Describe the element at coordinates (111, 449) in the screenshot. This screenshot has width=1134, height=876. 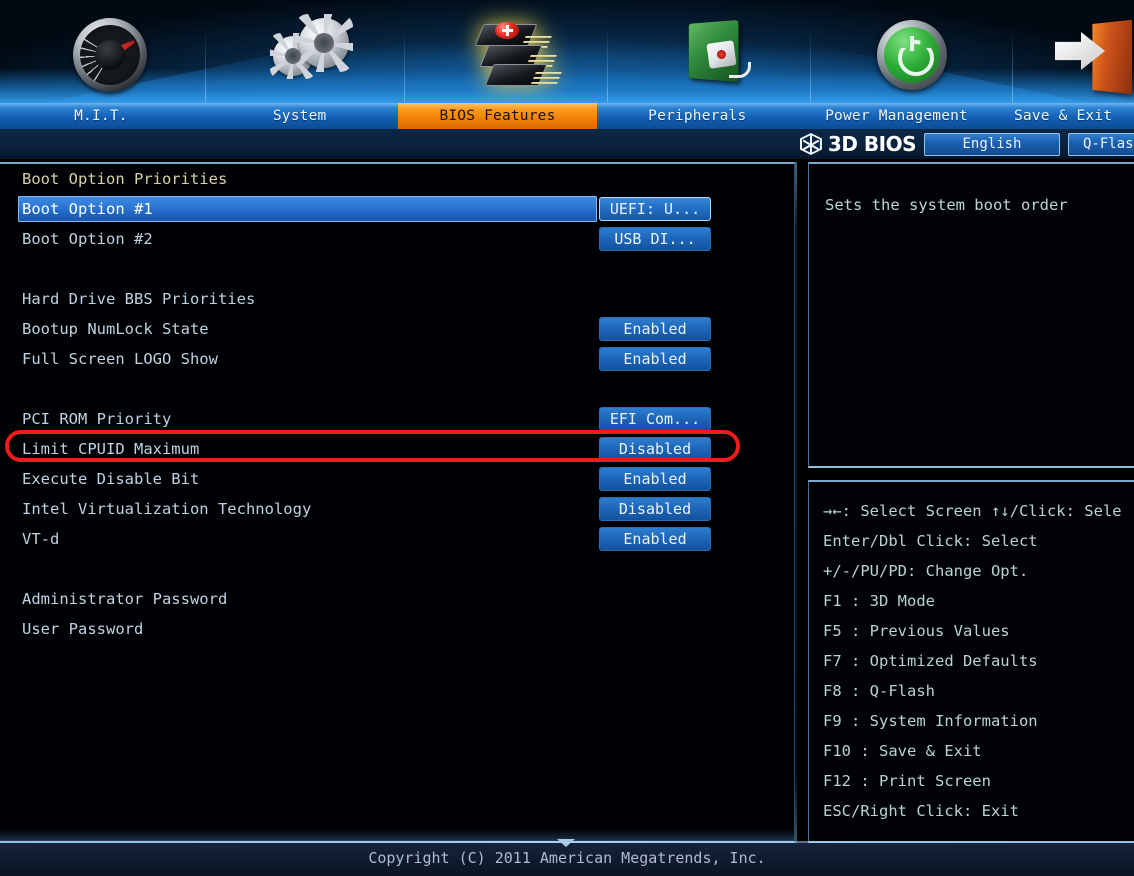
I see `setting-label: Limit CPUID Maximum` at that location.